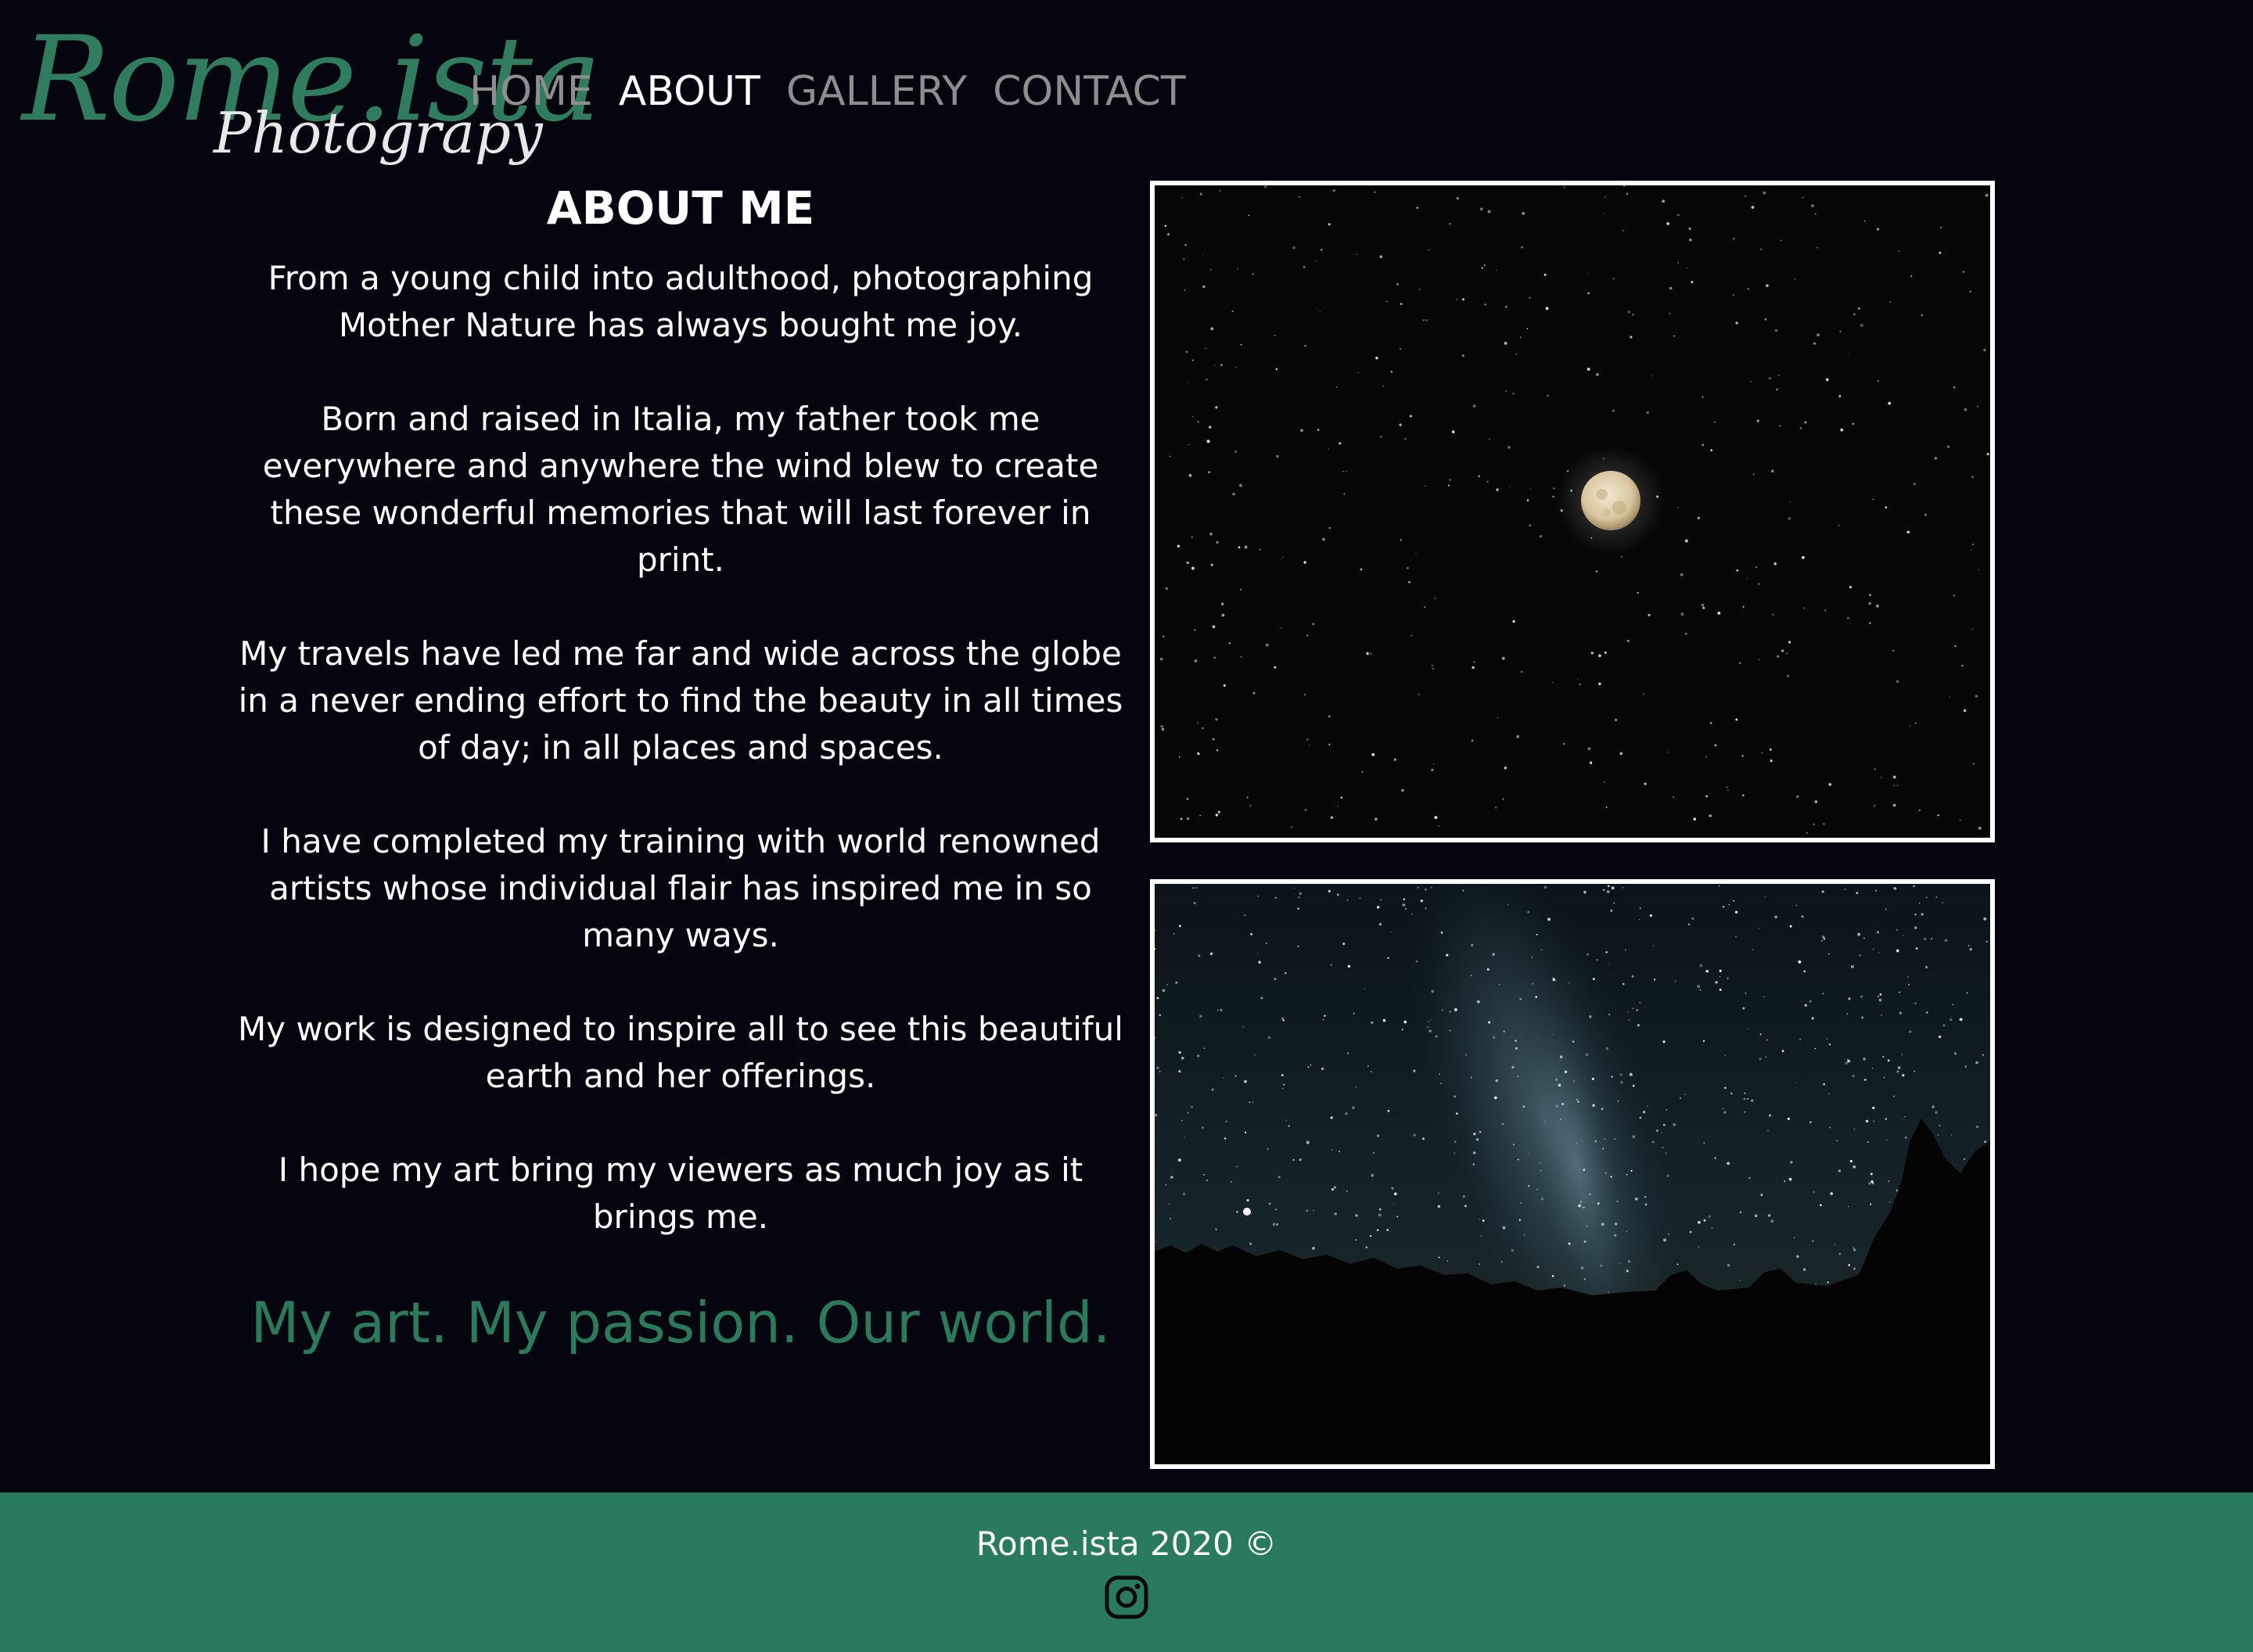  I want to click on moon, so click(1611, 501).